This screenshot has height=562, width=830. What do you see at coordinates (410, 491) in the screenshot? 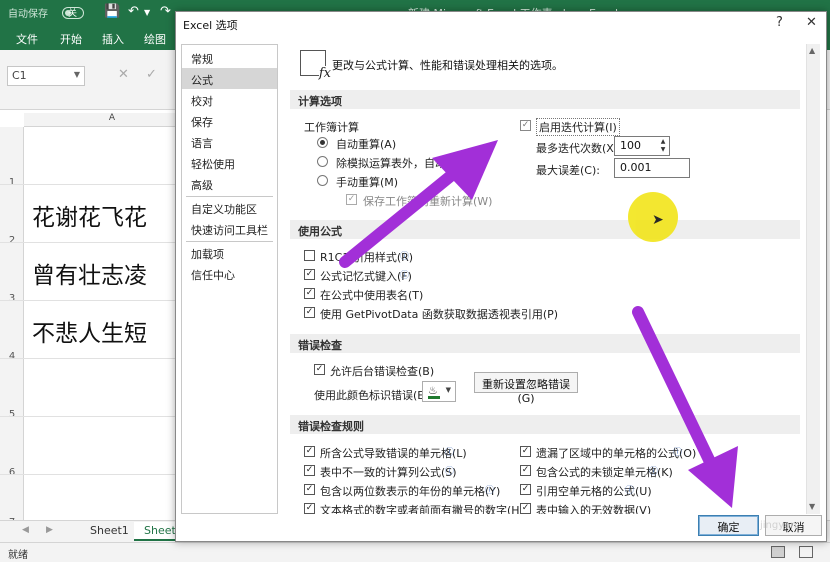
I see `rule-label: 包含以两位数表示的年份的单元格(Y)` at bounding box center [410, 491].